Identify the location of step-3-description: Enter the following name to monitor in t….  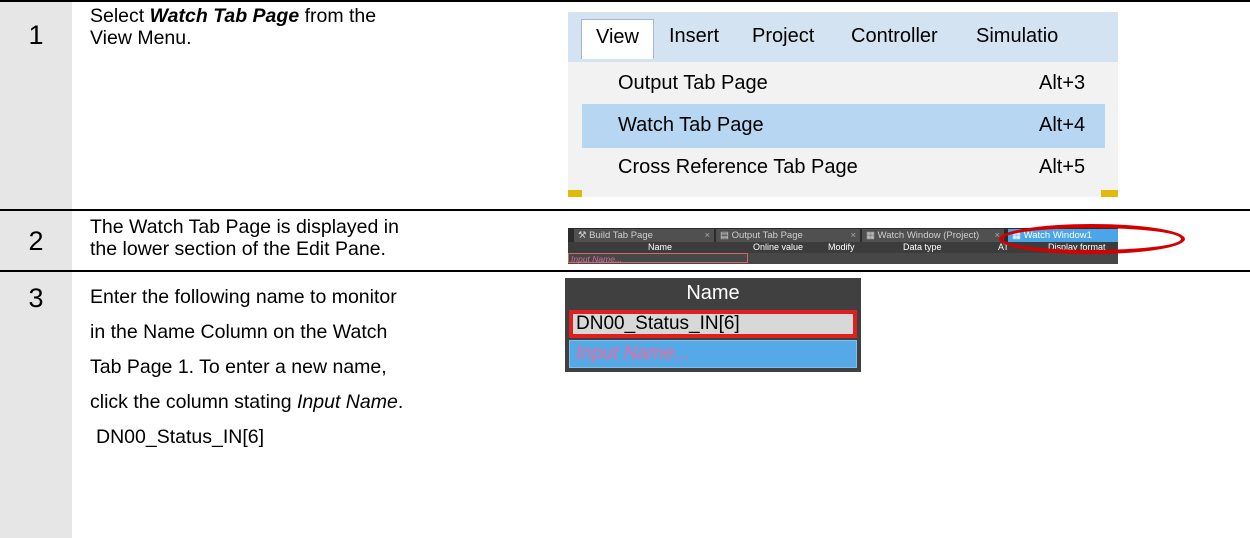
(246, 367).